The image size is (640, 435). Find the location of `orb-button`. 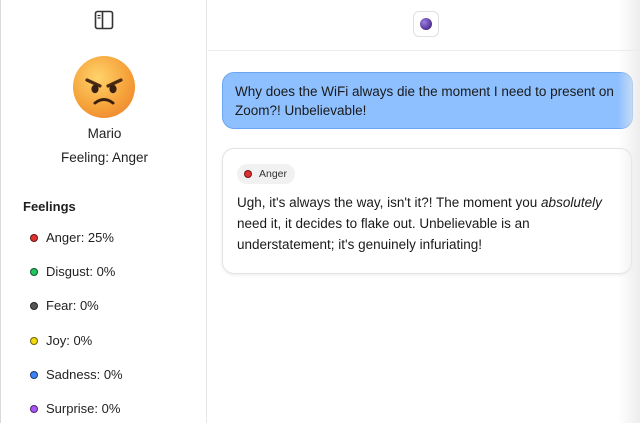

orb-button is located at coordinates (426, 24).